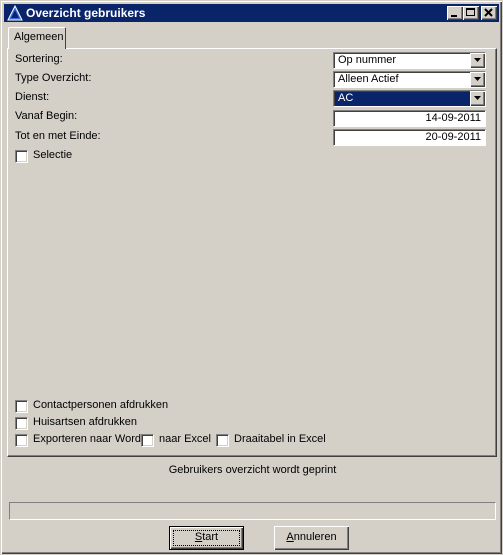 Image resolution: width=503 pixels, height=555 pixels. What do you see at coordinates (85, 422) in the screenshot?
I see `huisartsen-label: Huisartsen afdrukken` at bounding box center [85, 422].